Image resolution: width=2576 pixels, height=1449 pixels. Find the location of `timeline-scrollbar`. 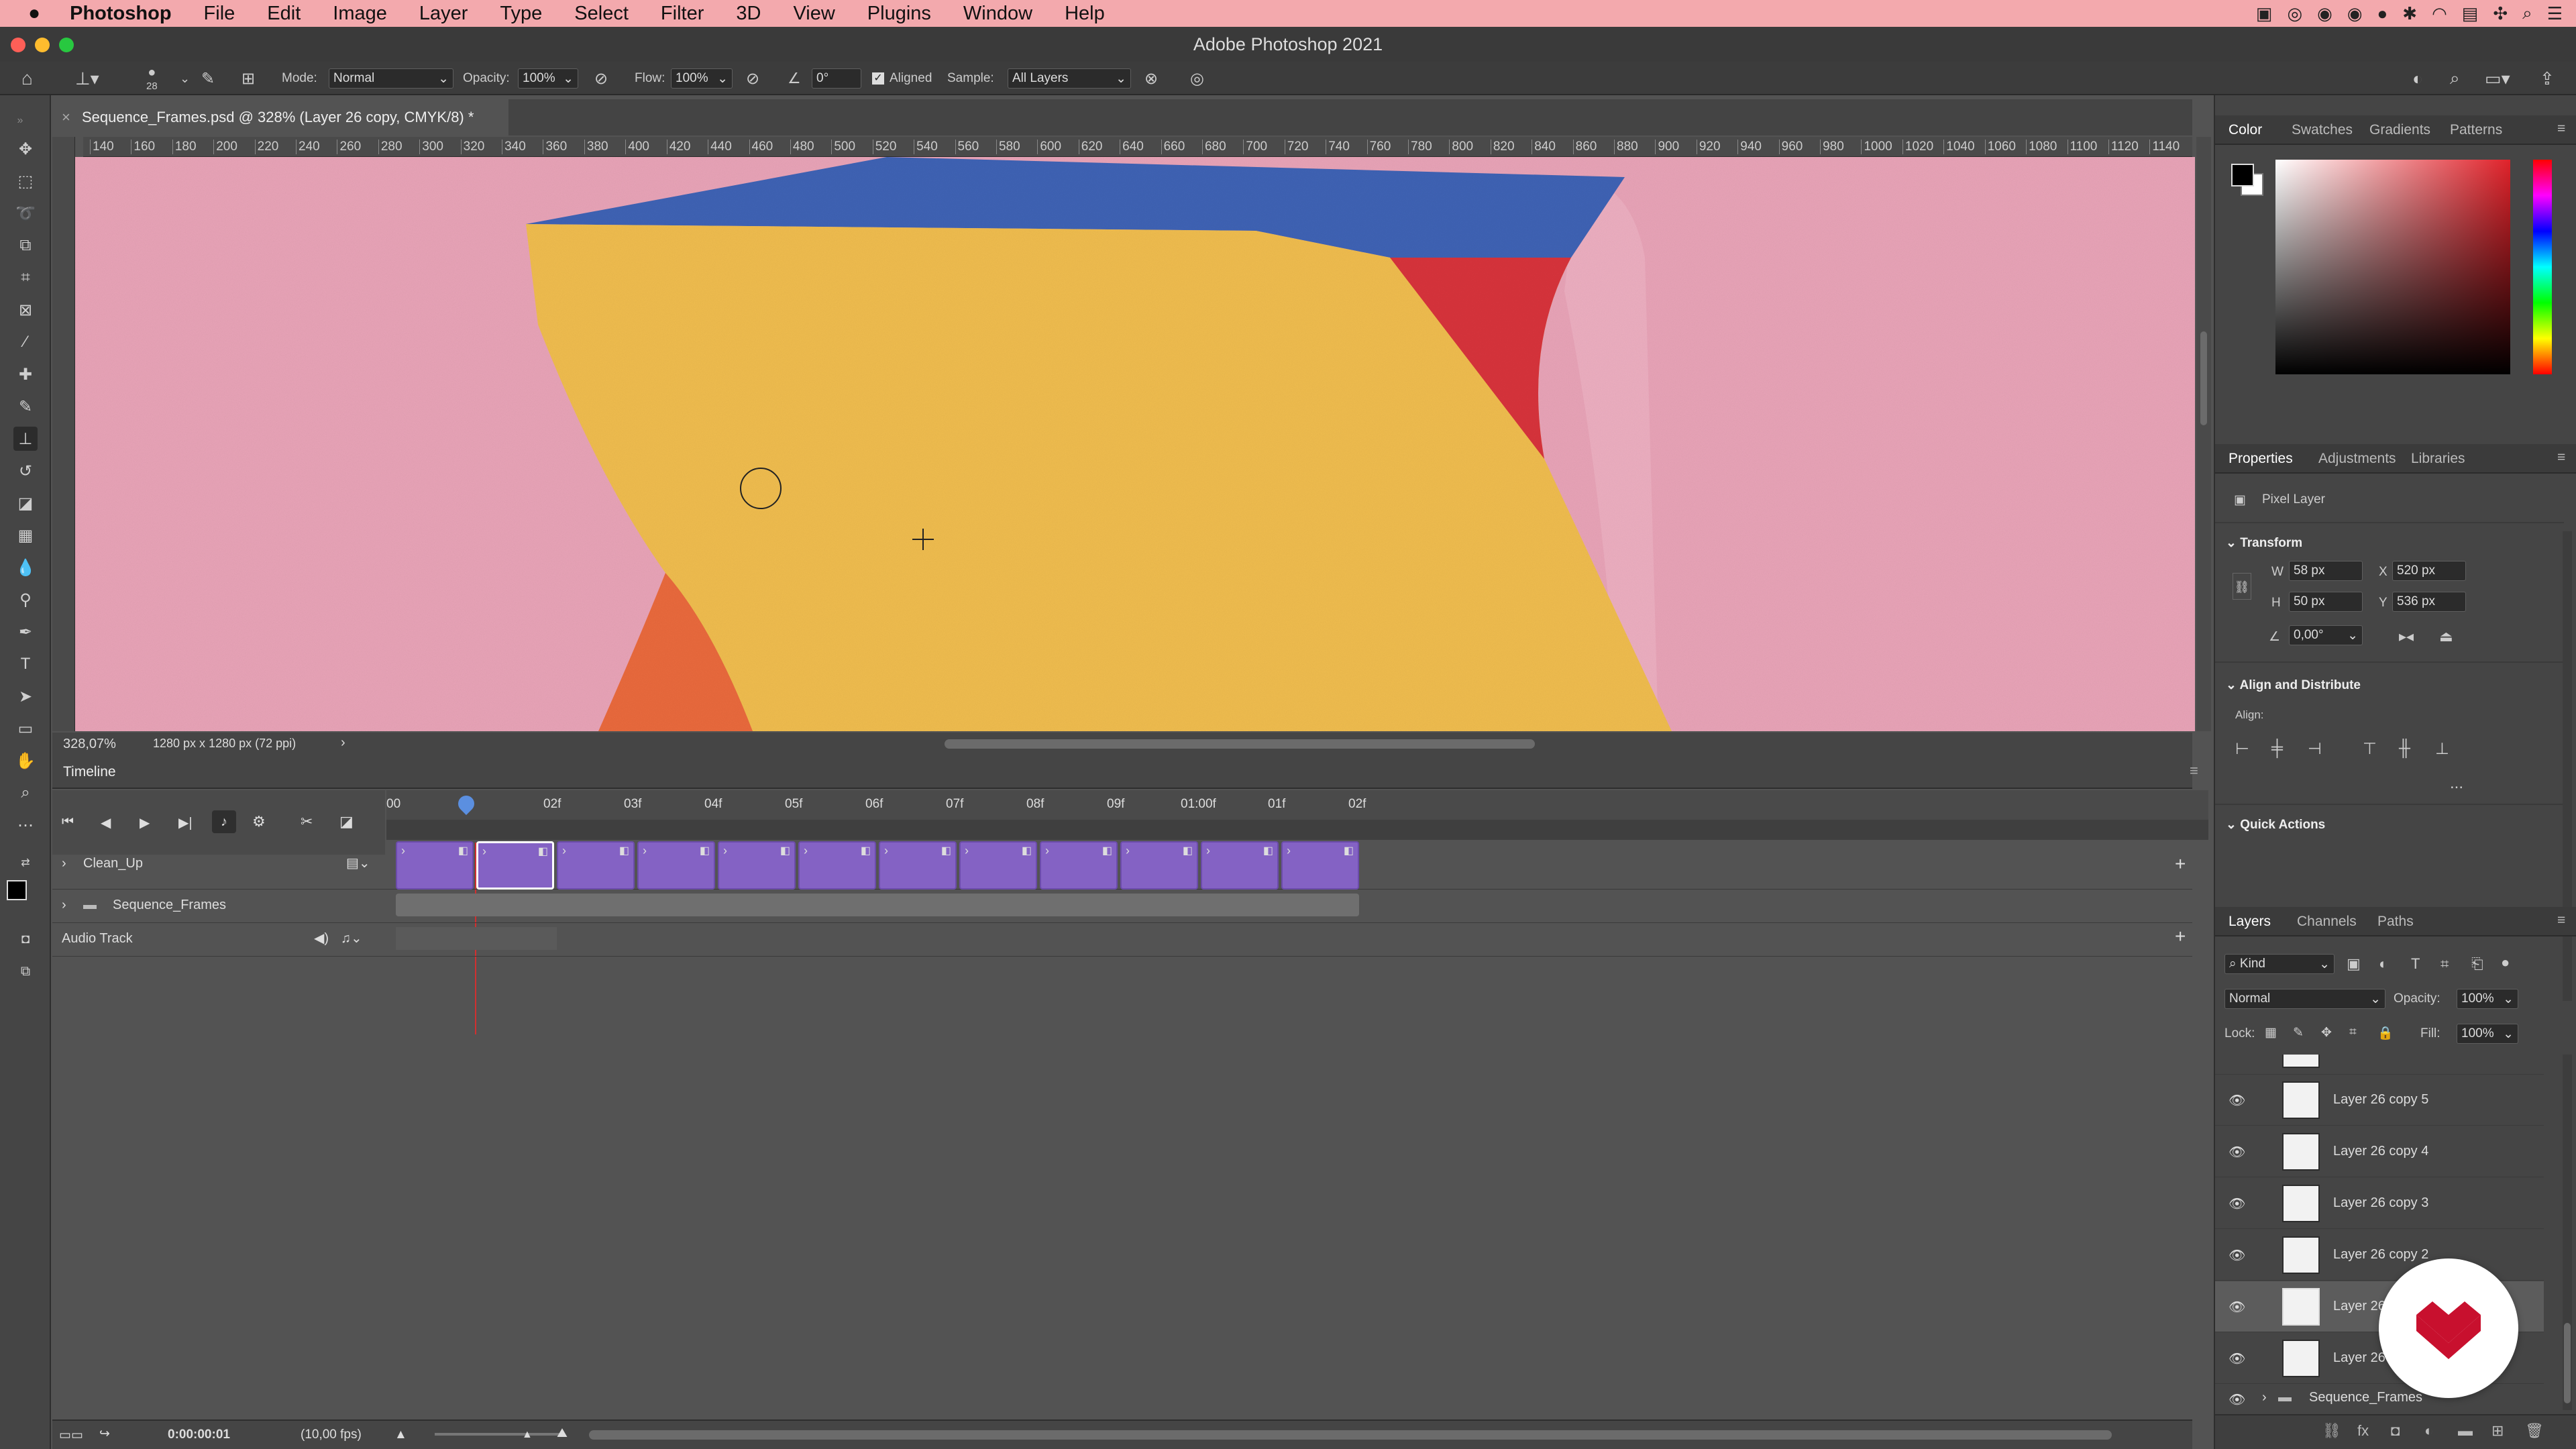

timeline-scrollbar is located at coordinates (1350, 1435).